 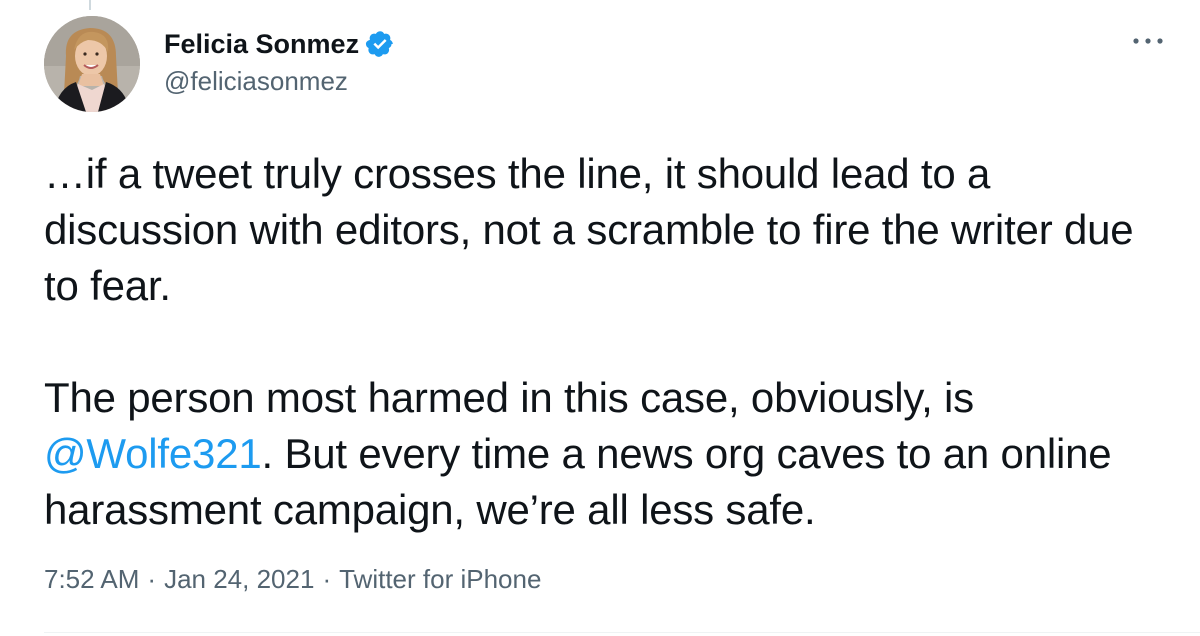 I want to click on avatar, so click(x=92, y=64).